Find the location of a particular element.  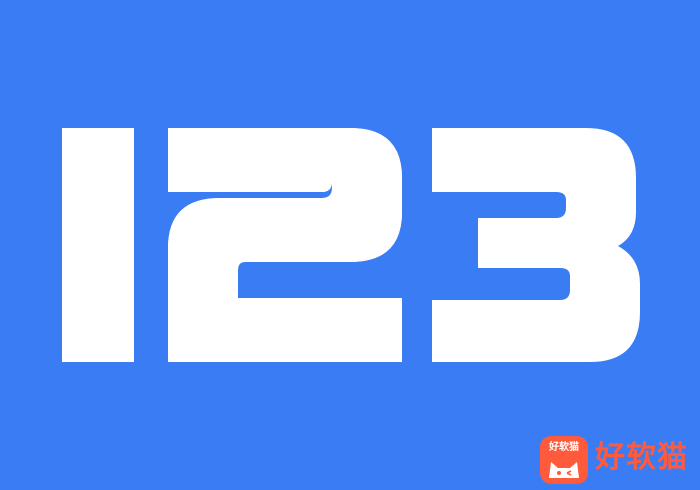

cat-face-icon is located at coordinates (564, 470).